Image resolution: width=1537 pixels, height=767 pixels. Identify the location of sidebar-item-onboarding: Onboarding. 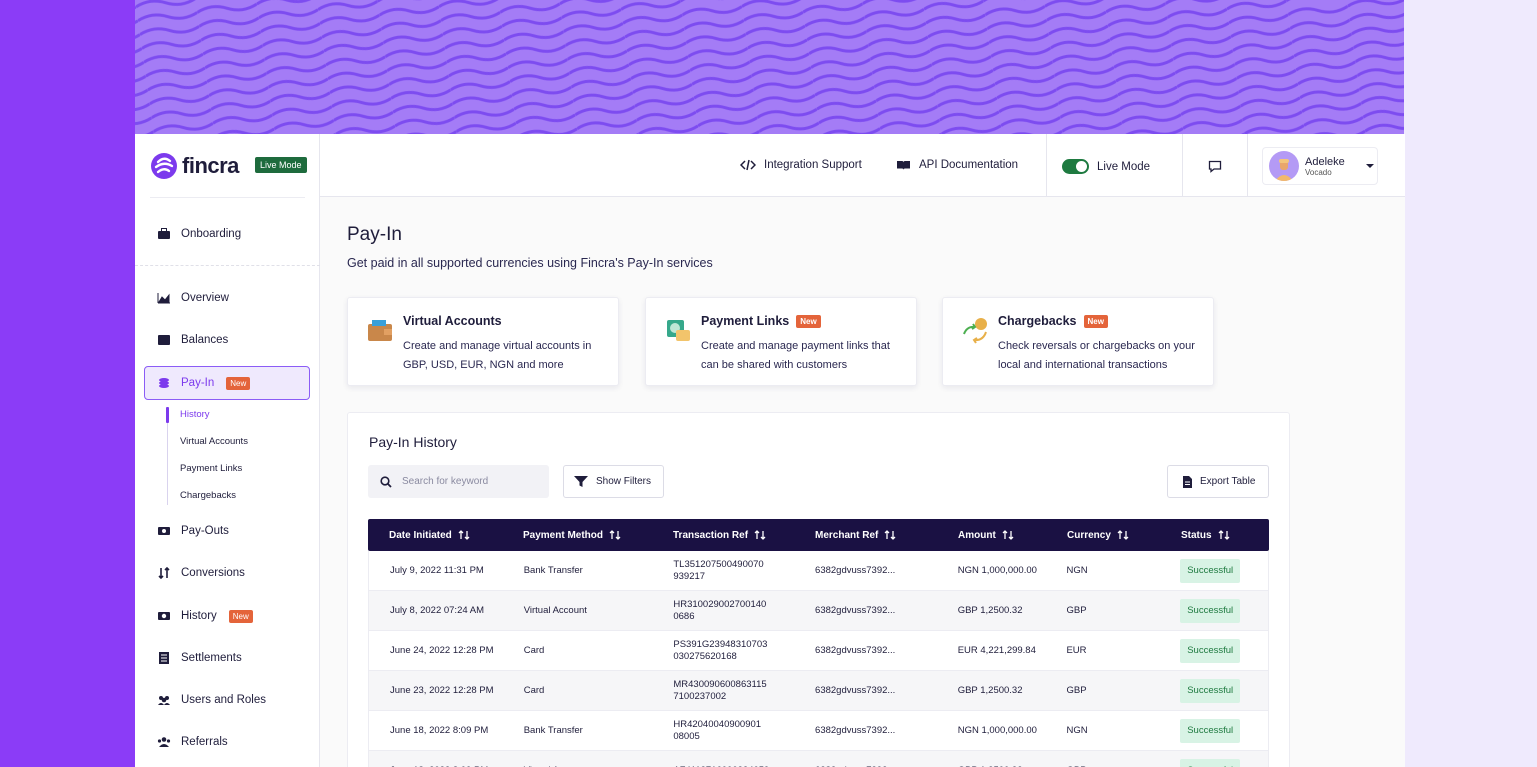
(199, 234).